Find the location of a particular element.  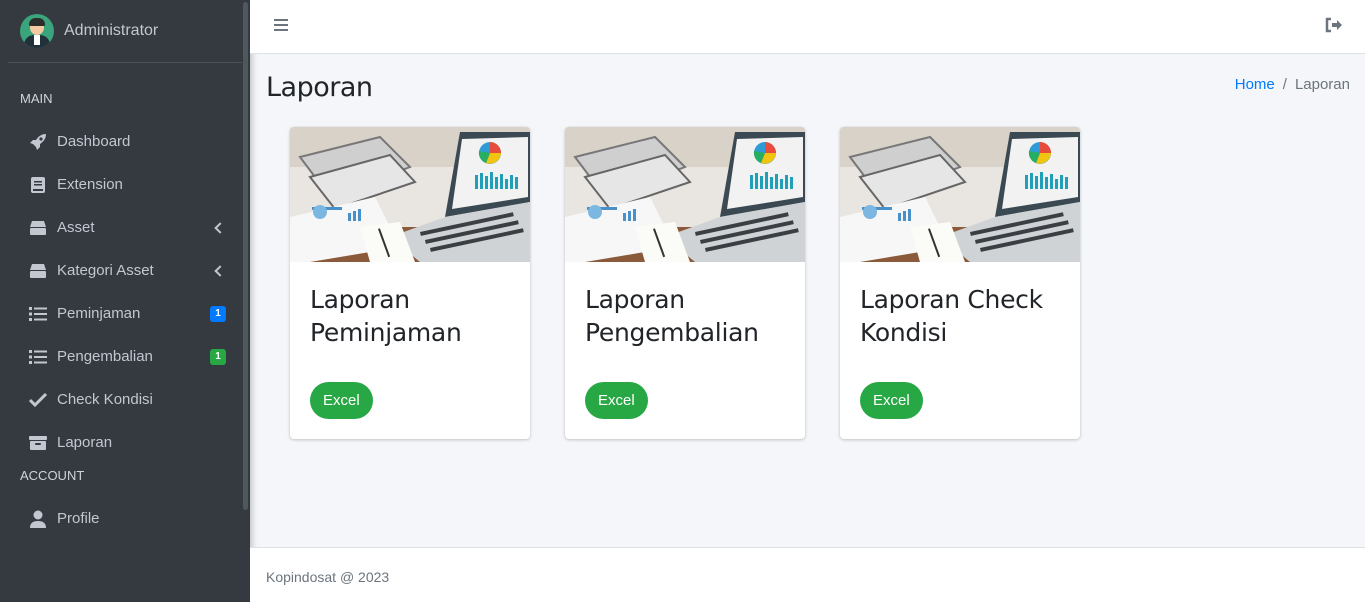

sidebar-item-label: Asset is located at coordinates (76, 227).